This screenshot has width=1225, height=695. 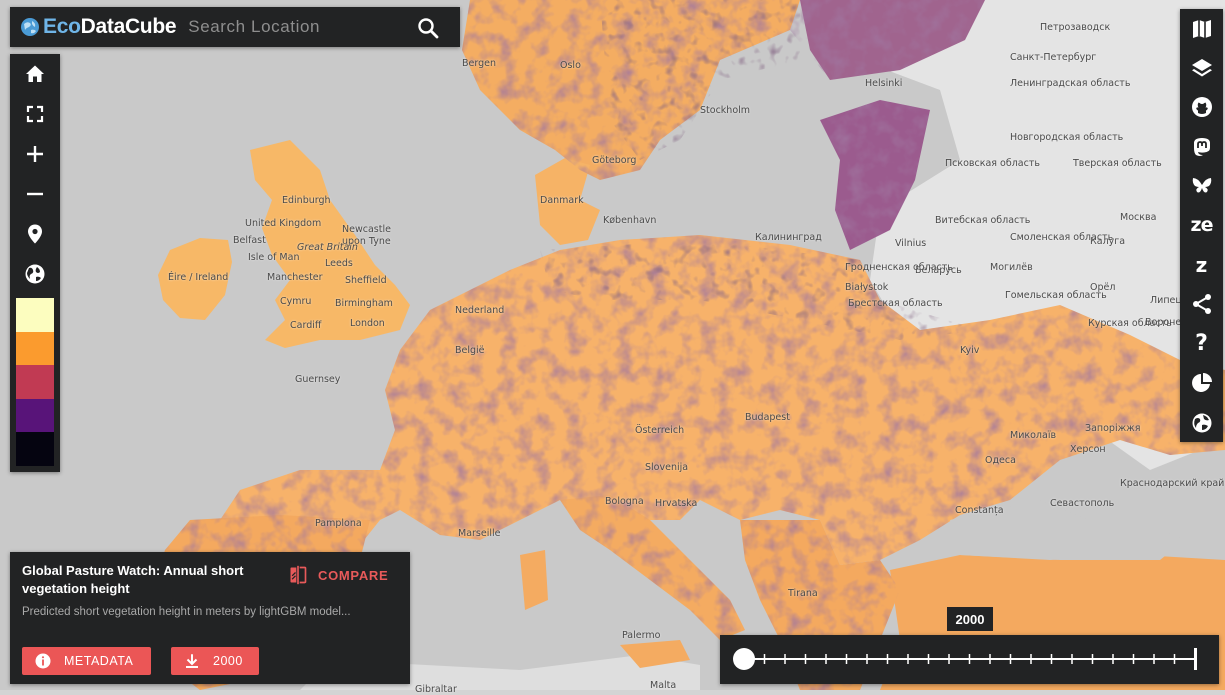 I want to click on github-button, so click(x=1201, y=107).